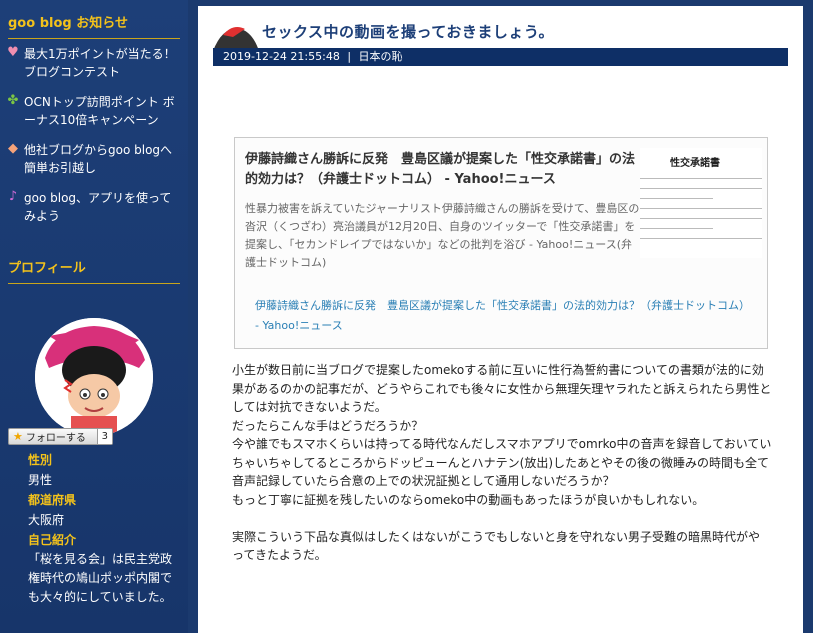 Image resolution: width=813 pixels, height=633 pixels. I want to click on notice-text: 最大1万ポイントが当たる！ブログコンテスト, so click(100, 63).